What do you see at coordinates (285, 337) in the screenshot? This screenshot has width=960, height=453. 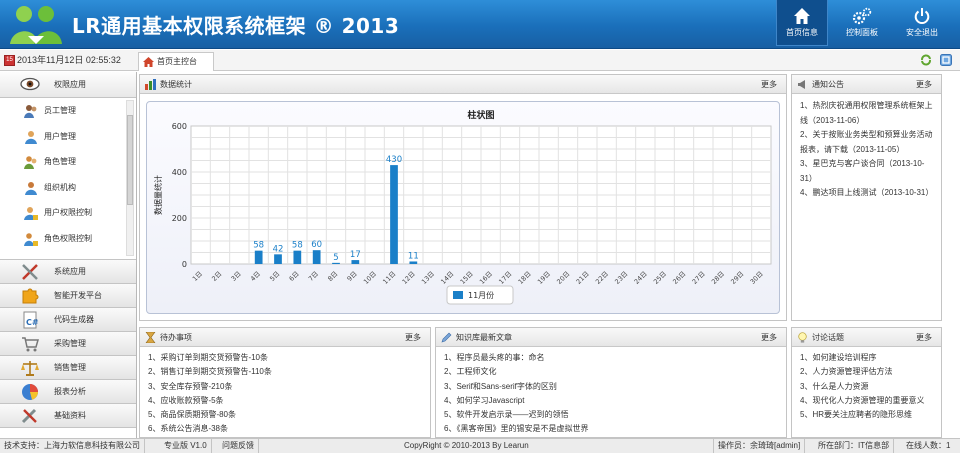 I see `todo-panel-header: 待办事项 更多` at bounding box center [285, 337].